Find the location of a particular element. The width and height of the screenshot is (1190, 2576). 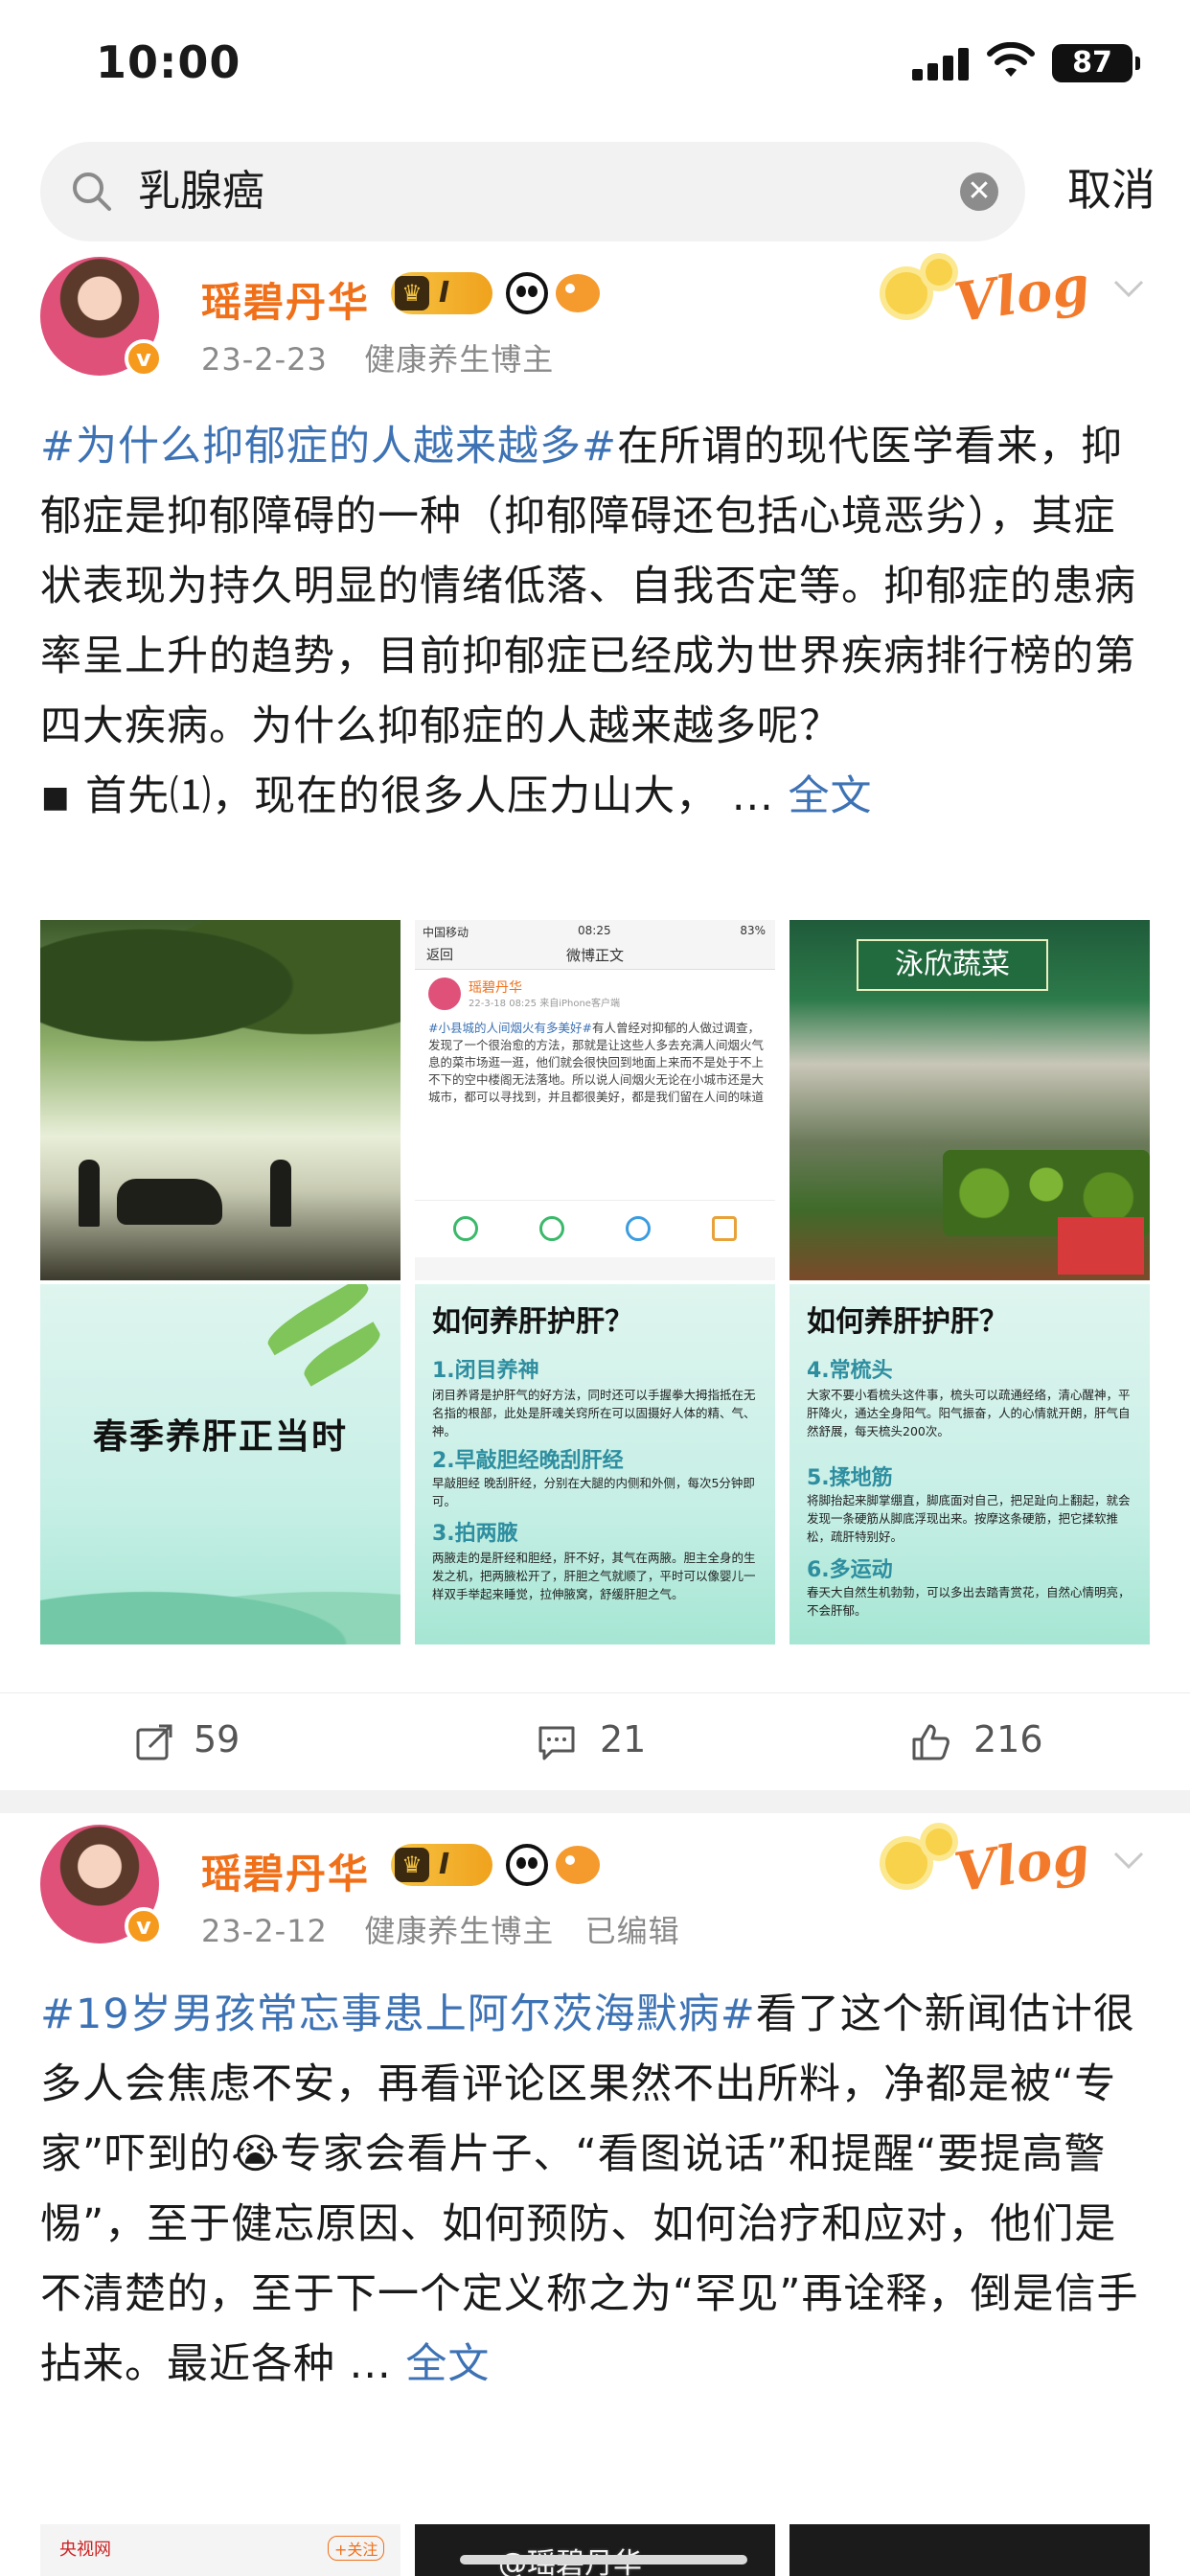

like-button: 216 is located at coordinates (1006, 1741).